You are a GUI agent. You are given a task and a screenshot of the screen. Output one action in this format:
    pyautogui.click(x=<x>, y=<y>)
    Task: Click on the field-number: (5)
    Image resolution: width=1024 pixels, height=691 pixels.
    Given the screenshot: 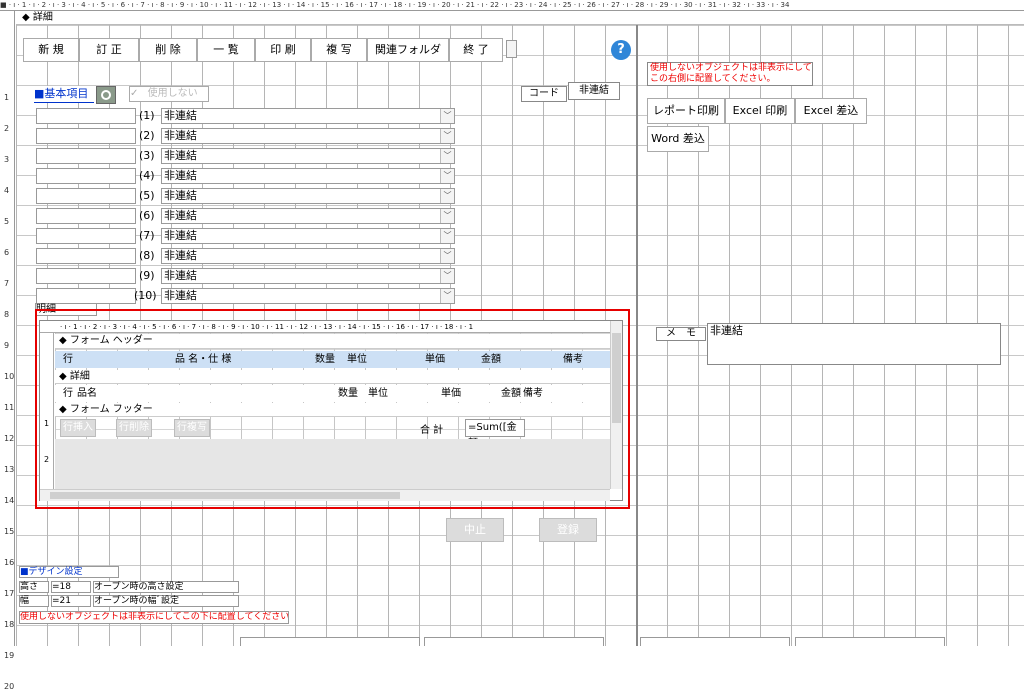 What is the action you would take?
    pyautogui.click(x=147, y=195)
    